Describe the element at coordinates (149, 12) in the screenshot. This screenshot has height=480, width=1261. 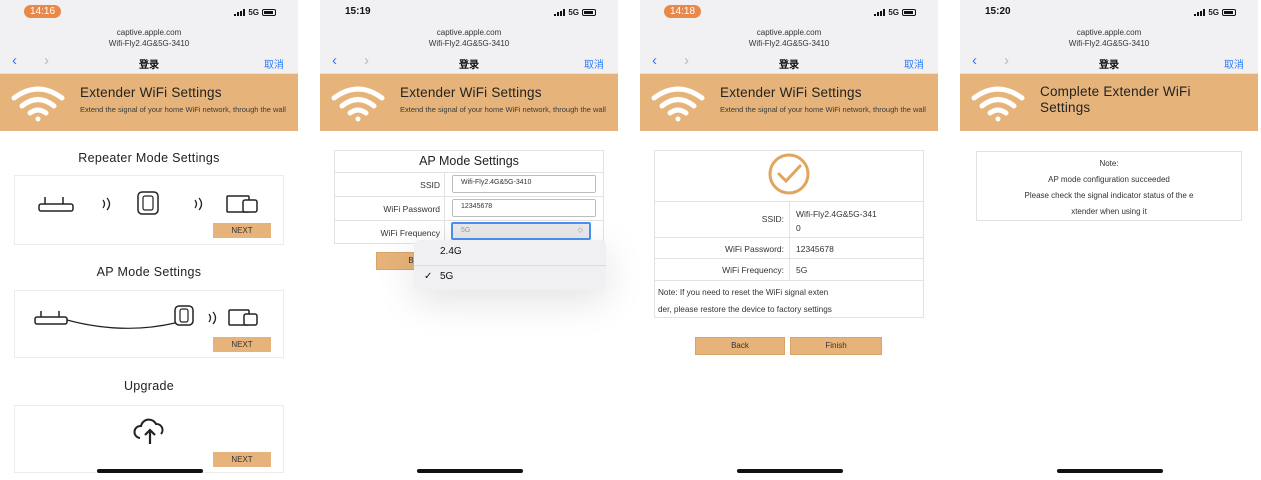
I see `status-bar: 14:16 5G` at that location.